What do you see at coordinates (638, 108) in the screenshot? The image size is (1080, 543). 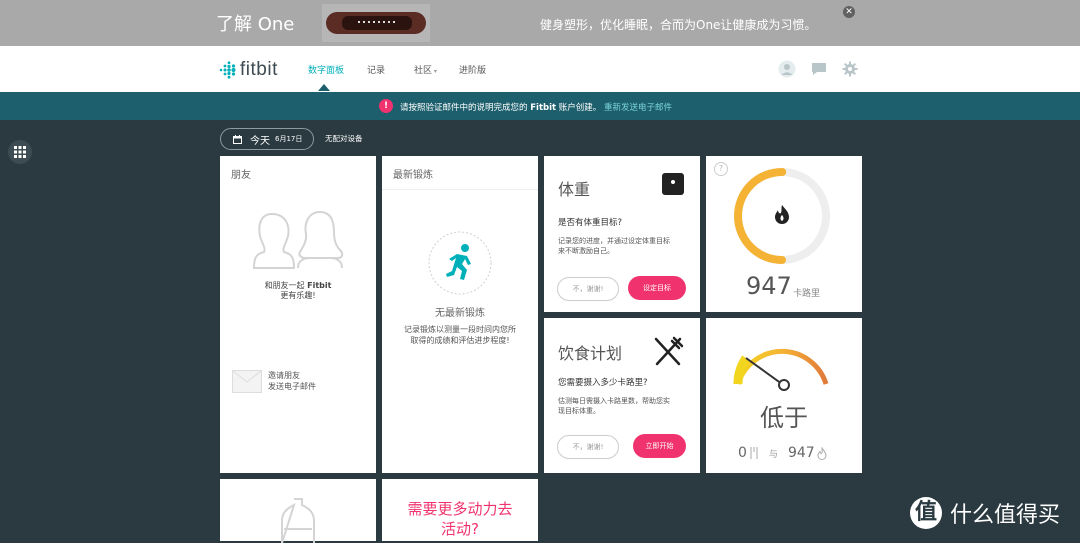 I see `resend-email-link: 重新发送电子邮件` at bounding box center [638, 108].